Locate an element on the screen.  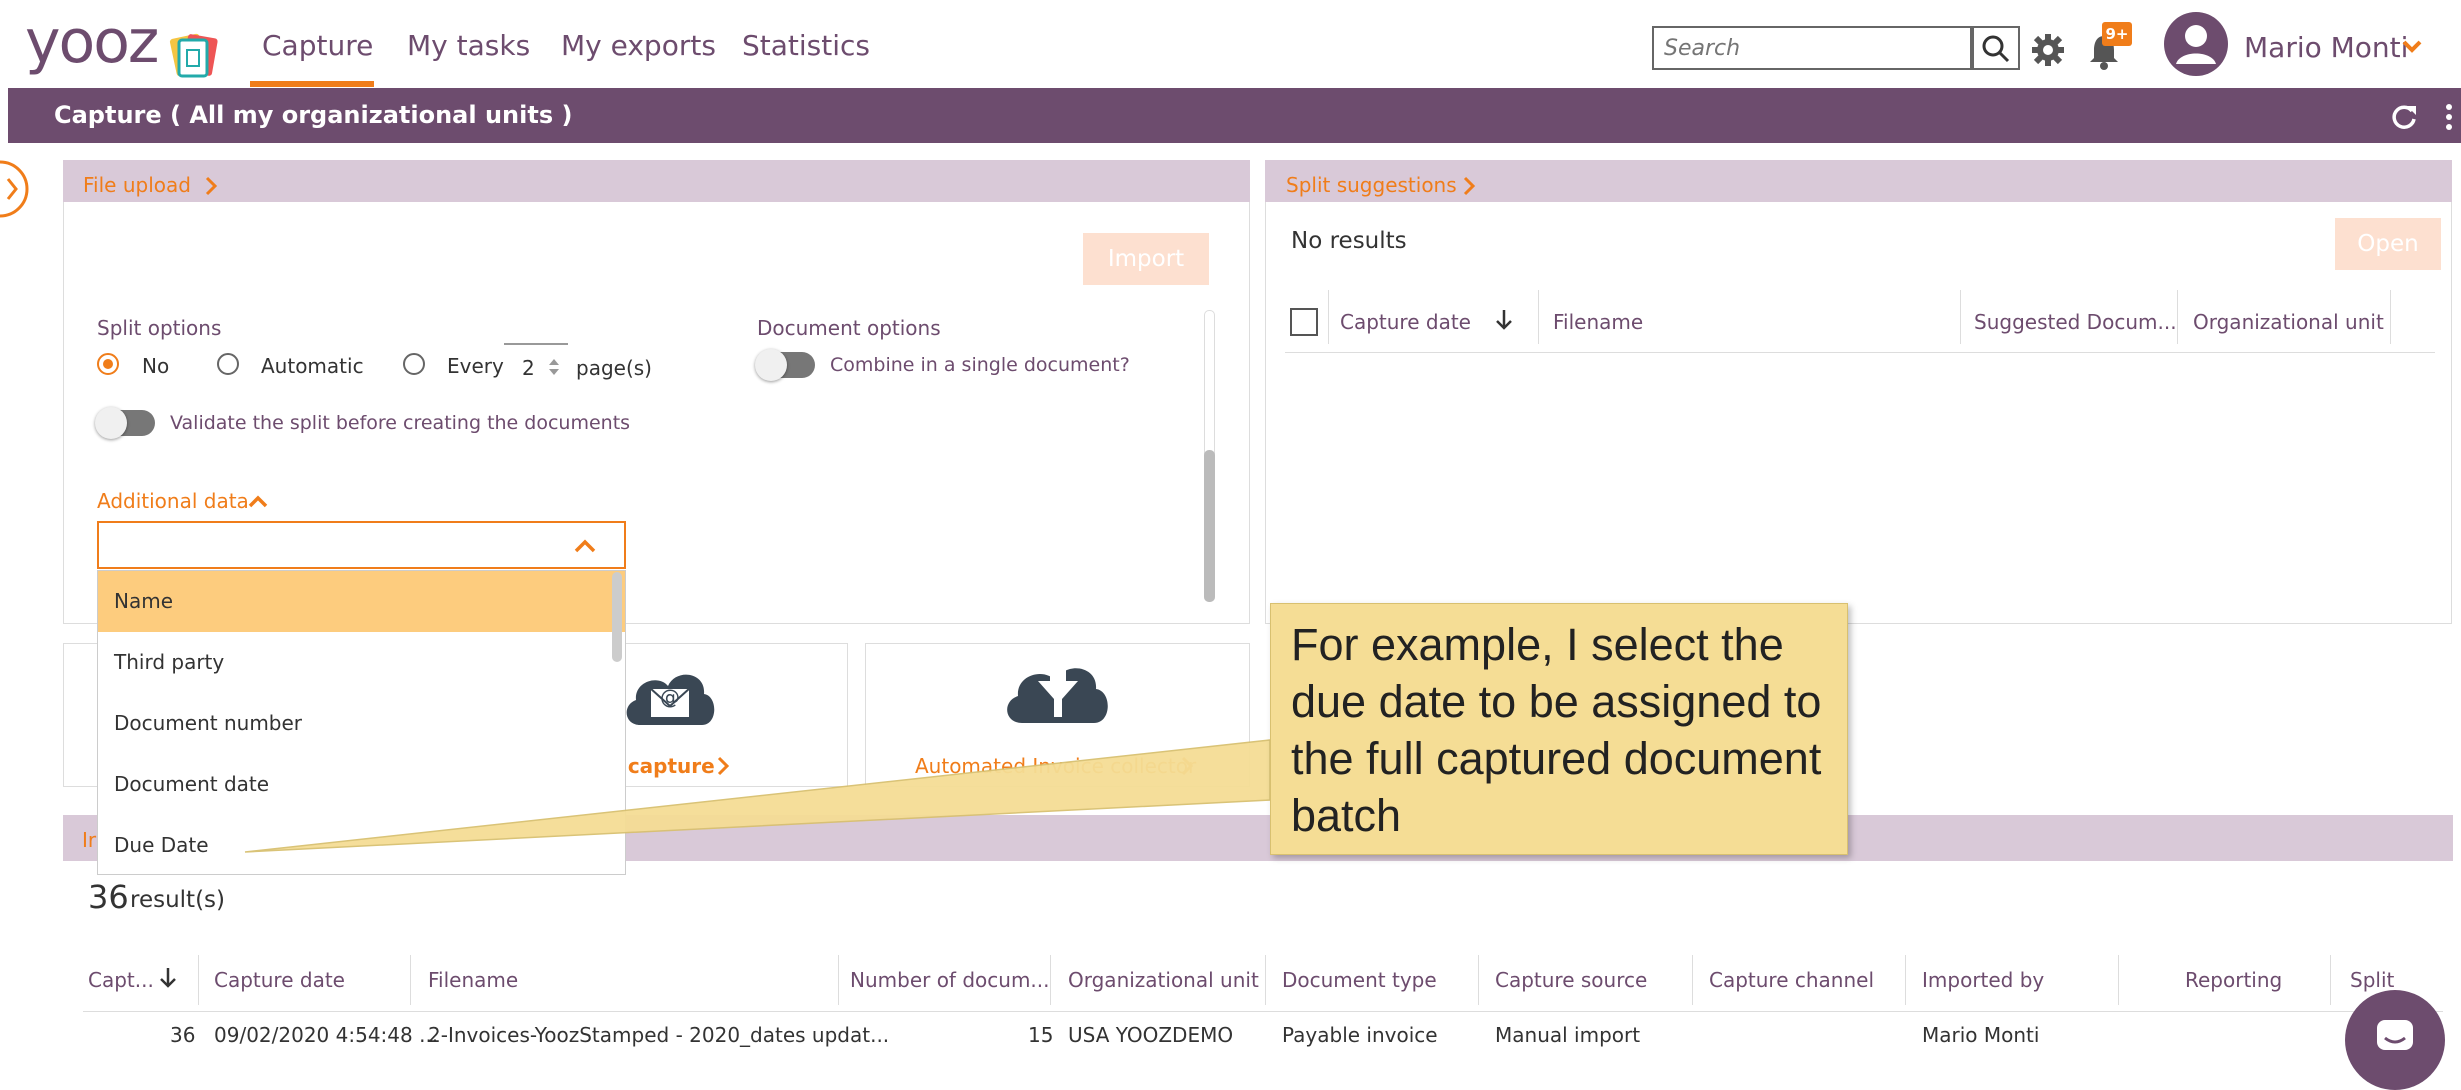
import-button: Import is located at coordinates (1146, 259).